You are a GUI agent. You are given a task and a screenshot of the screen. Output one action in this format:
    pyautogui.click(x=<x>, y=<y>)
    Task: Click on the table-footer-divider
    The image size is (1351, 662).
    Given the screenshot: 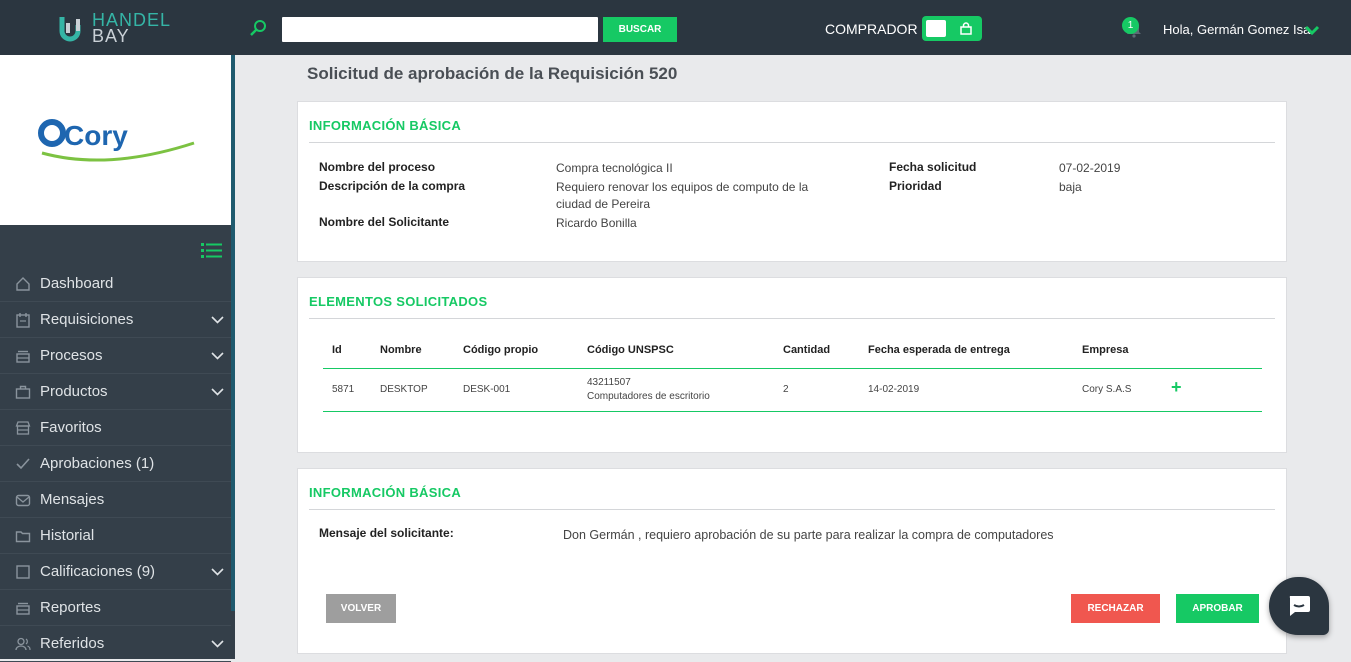 What is the action you would take?
    pyautogui.click(x=792, y=411)
    